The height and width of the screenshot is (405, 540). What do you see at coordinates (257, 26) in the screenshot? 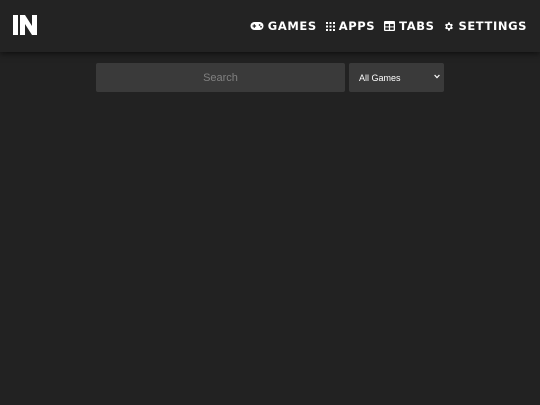
I see `gamepad-icon` at bounding box center [257, 26].